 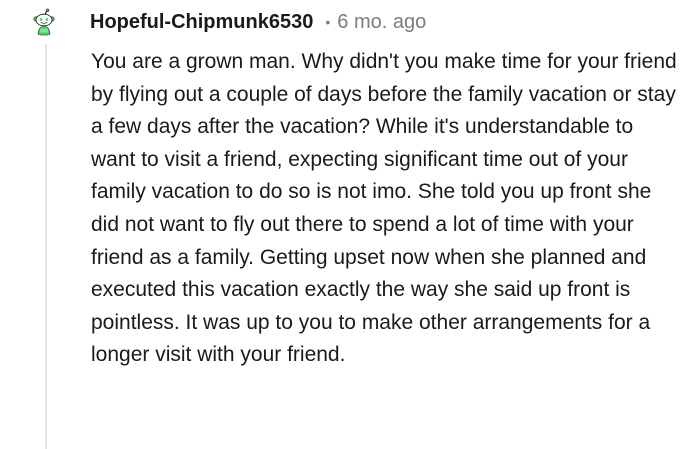 What do you see at coordinates (201, 22) in the screenshot?
I see `username-link: Hopeful-Chipmunk6530` at bounding box center [201, 22].